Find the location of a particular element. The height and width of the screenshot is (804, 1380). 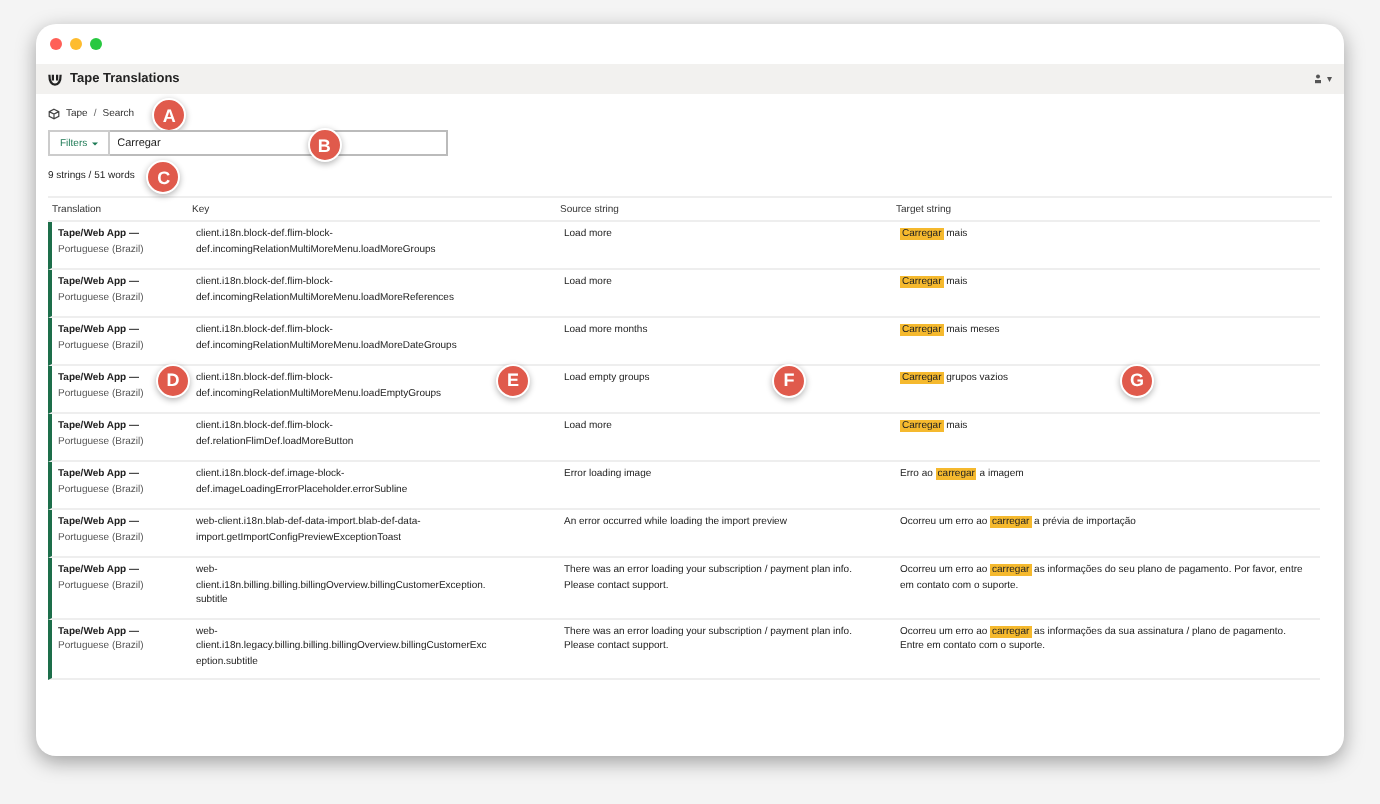

callout-marker: C is located at coordinates (163, 177).